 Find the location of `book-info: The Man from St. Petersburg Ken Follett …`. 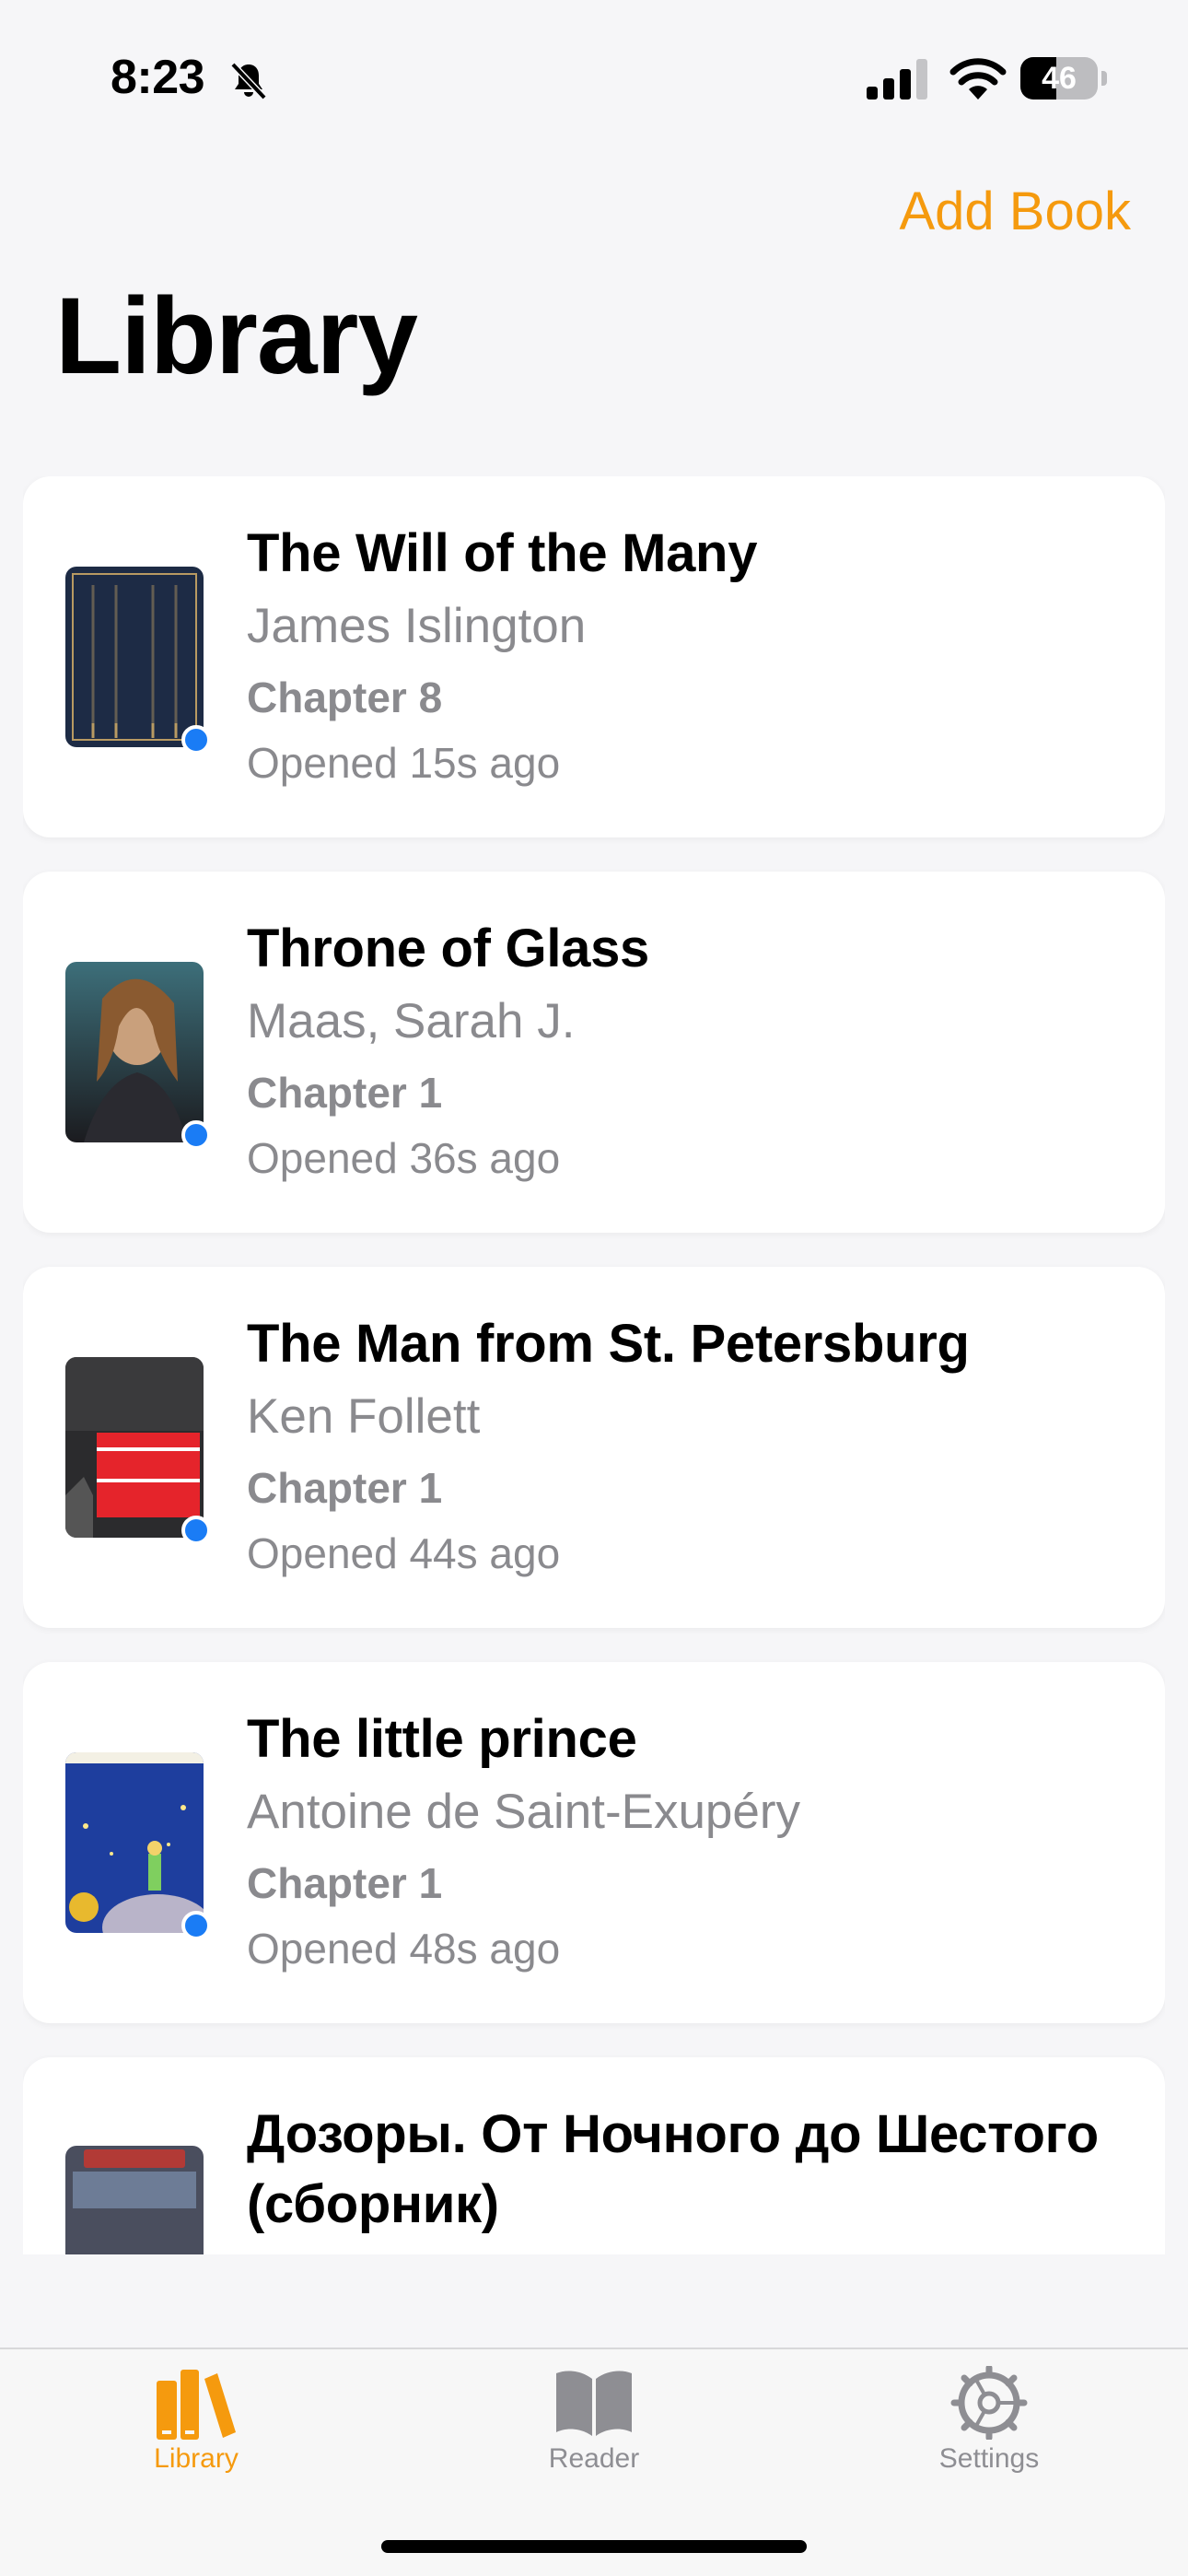

book-info: The Man from St. Petersburg Ken Follett … is located at coordinates (692, 1447).